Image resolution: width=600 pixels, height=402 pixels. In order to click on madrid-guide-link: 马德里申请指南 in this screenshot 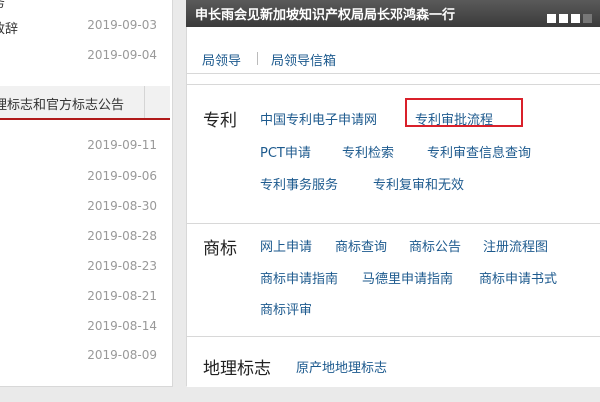, I will do `click(407, 277)`.